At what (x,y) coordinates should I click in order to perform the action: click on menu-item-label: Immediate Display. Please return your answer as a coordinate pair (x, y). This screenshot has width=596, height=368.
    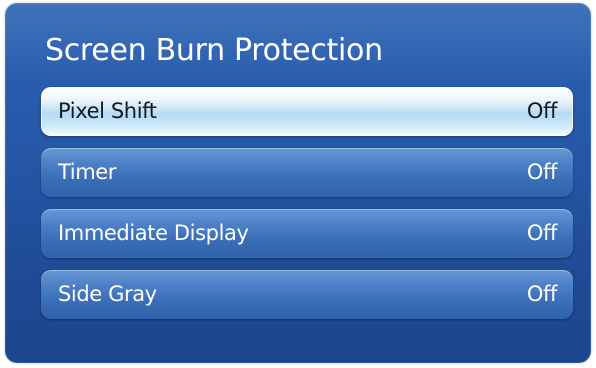
    Looking at the image, I should click on (153, 233).